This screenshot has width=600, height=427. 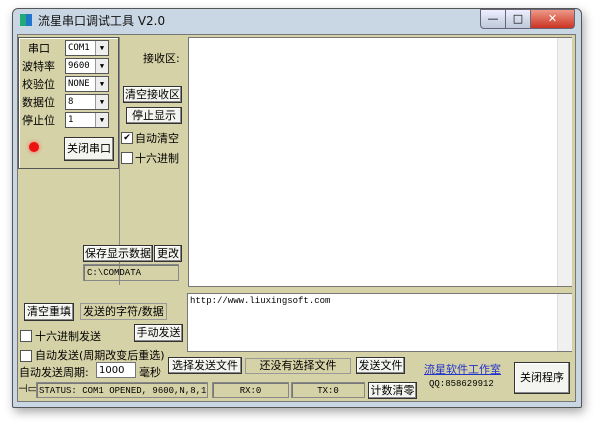 What do you see at coordinates (38, 120) in the screenshot?
I see `stopbits-label: 停止位` at bounding box center [38, 120].